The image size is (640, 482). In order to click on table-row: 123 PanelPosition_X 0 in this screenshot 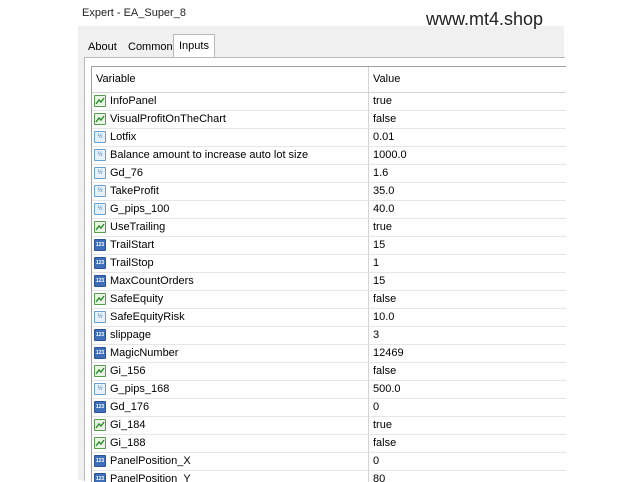, I will do `click(329, 462)`.